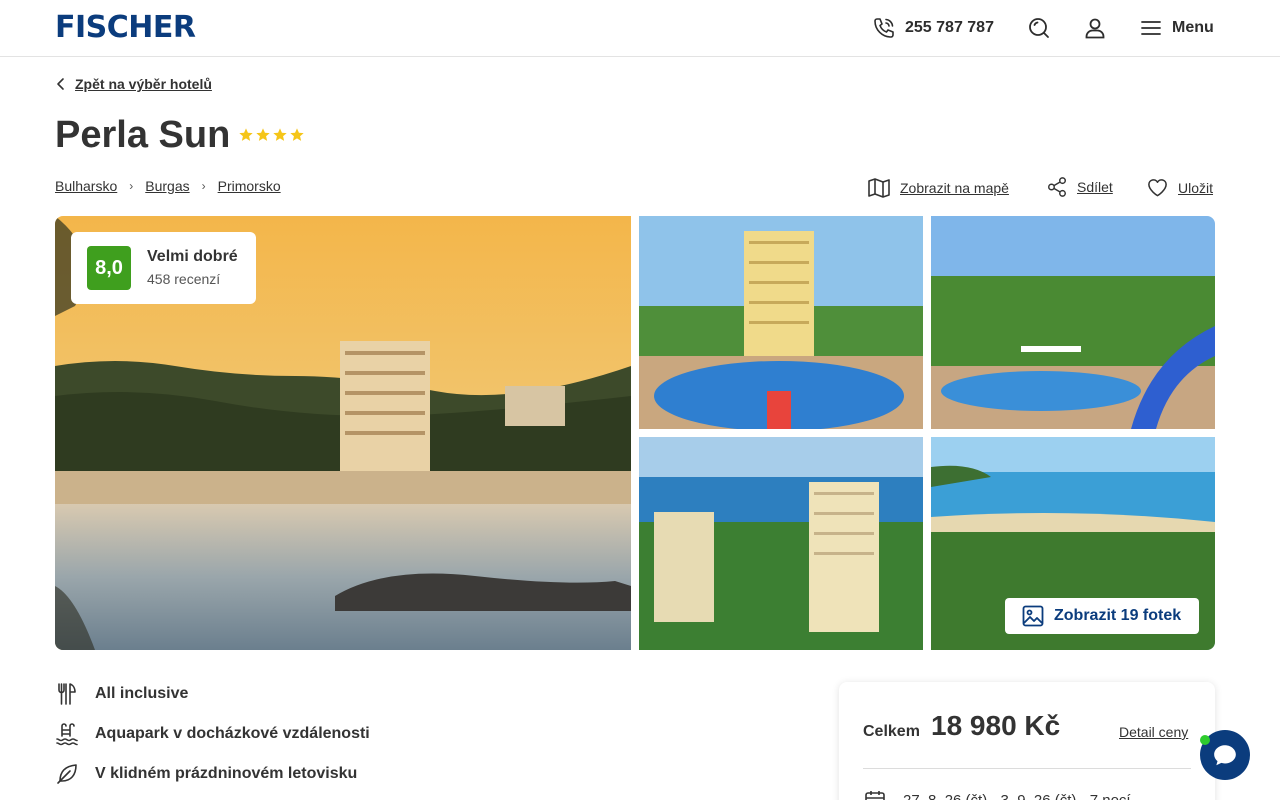  What do you see at coordinates (232, 733) in the screenshot?
I see `feature-label: Aquapark v docházkové vzdálenosti` at bounding box center [232, 733].